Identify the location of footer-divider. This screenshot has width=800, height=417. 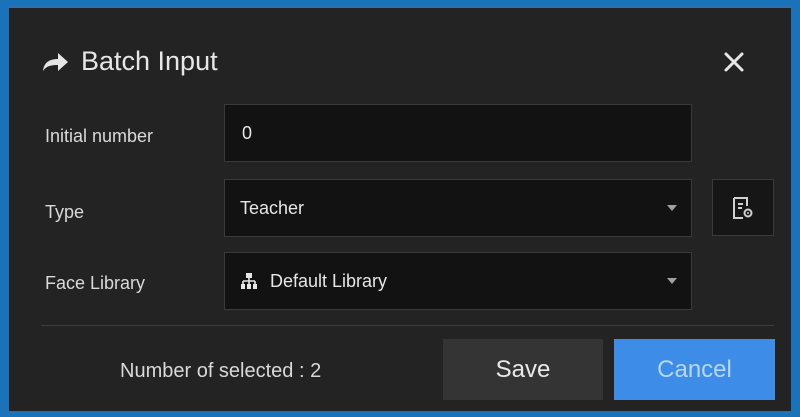
(407, 325).